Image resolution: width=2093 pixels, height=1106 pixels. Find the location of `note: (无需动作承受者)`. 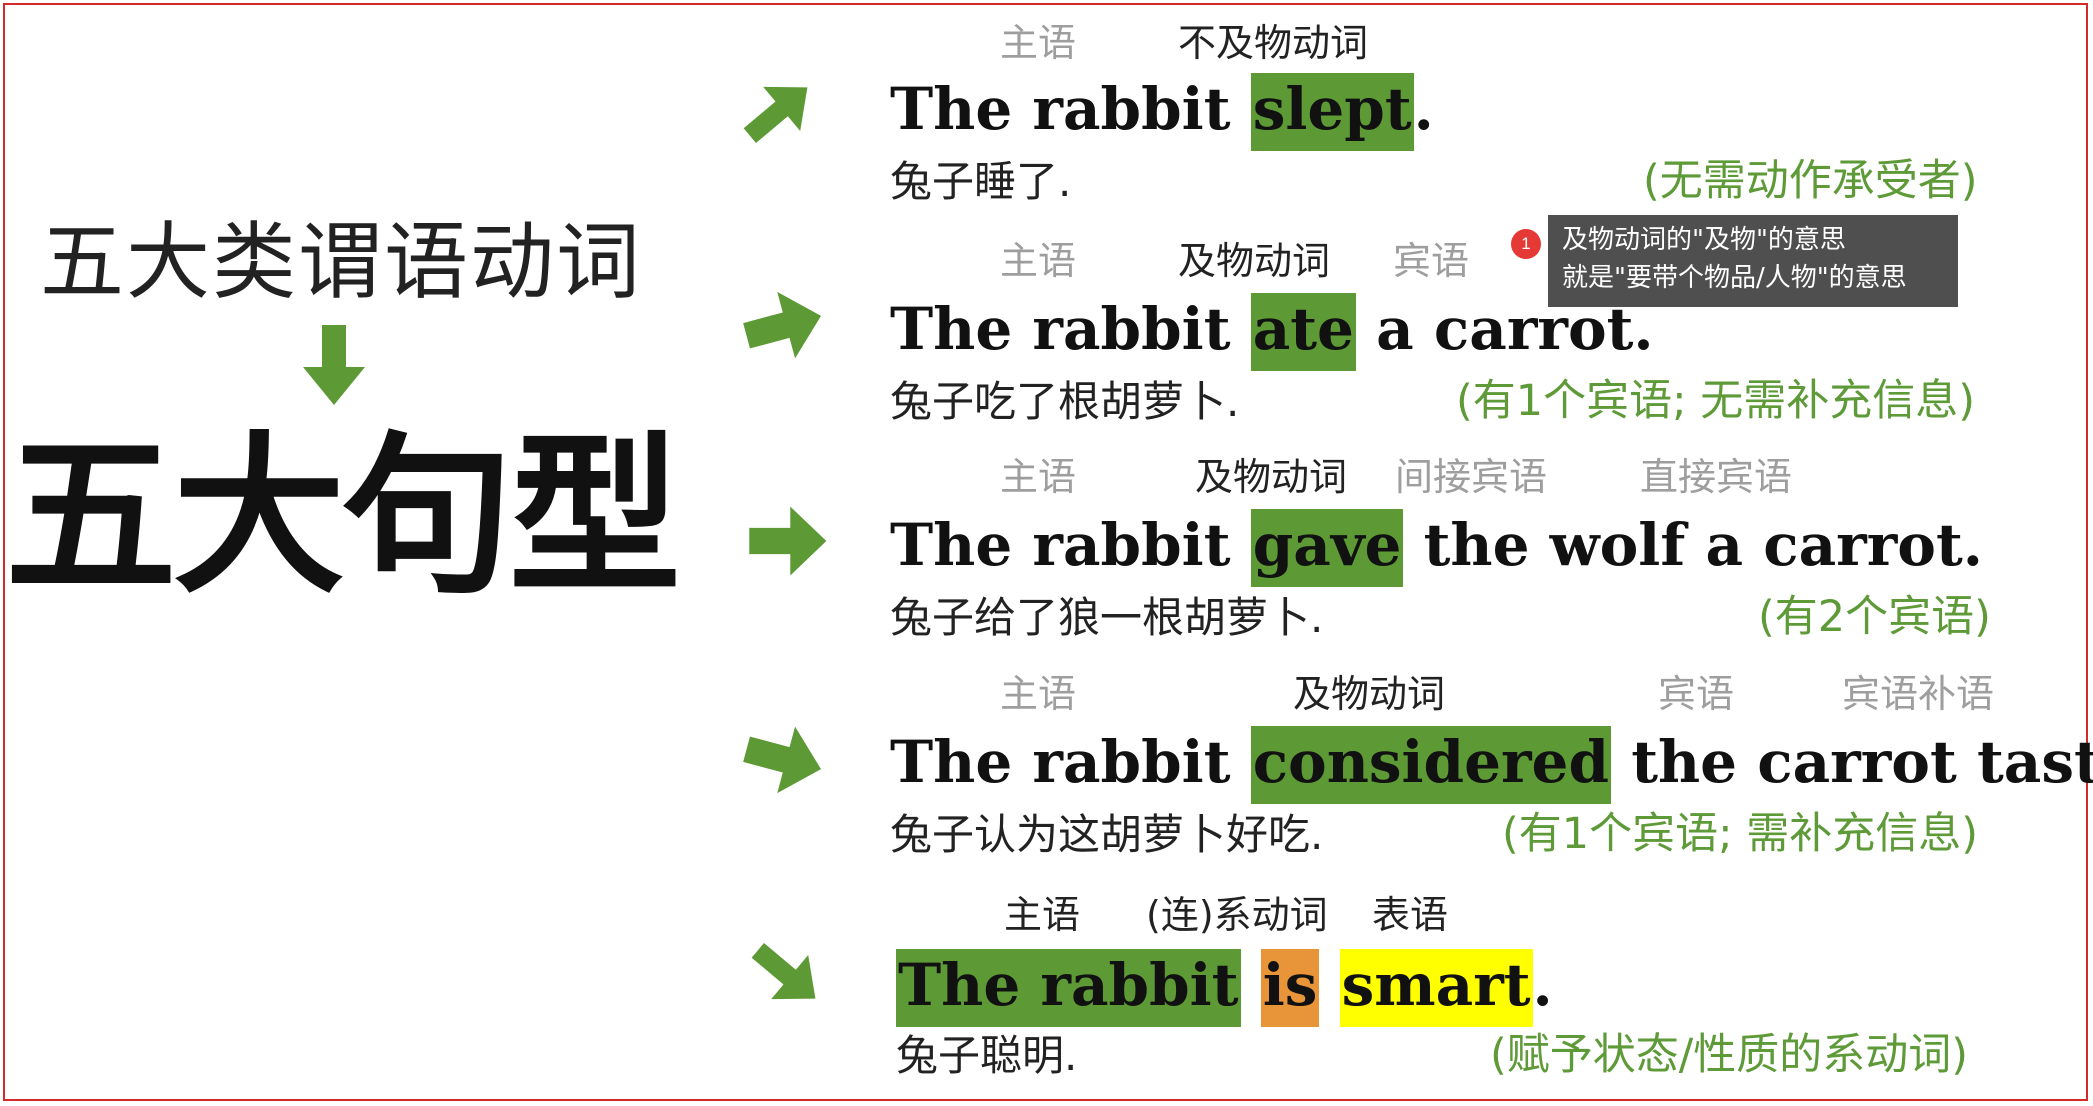

note: (无需动作承受者) is located at coordinates (1810, 181).